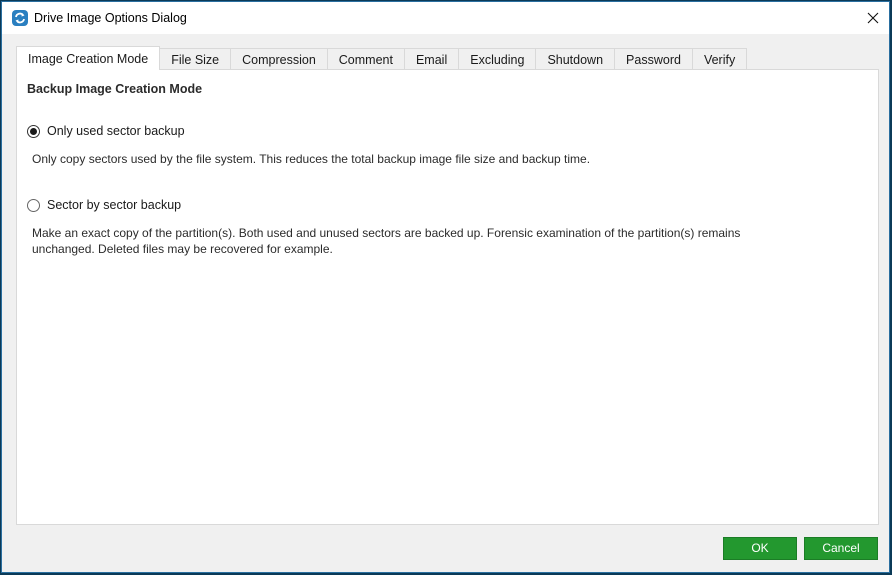 Image resolution: width=892 pixels, height=575 pixels. Describe the element at coordinates (195, 59) in the screenshot. I see `tab-file-size: File Size` at that location.